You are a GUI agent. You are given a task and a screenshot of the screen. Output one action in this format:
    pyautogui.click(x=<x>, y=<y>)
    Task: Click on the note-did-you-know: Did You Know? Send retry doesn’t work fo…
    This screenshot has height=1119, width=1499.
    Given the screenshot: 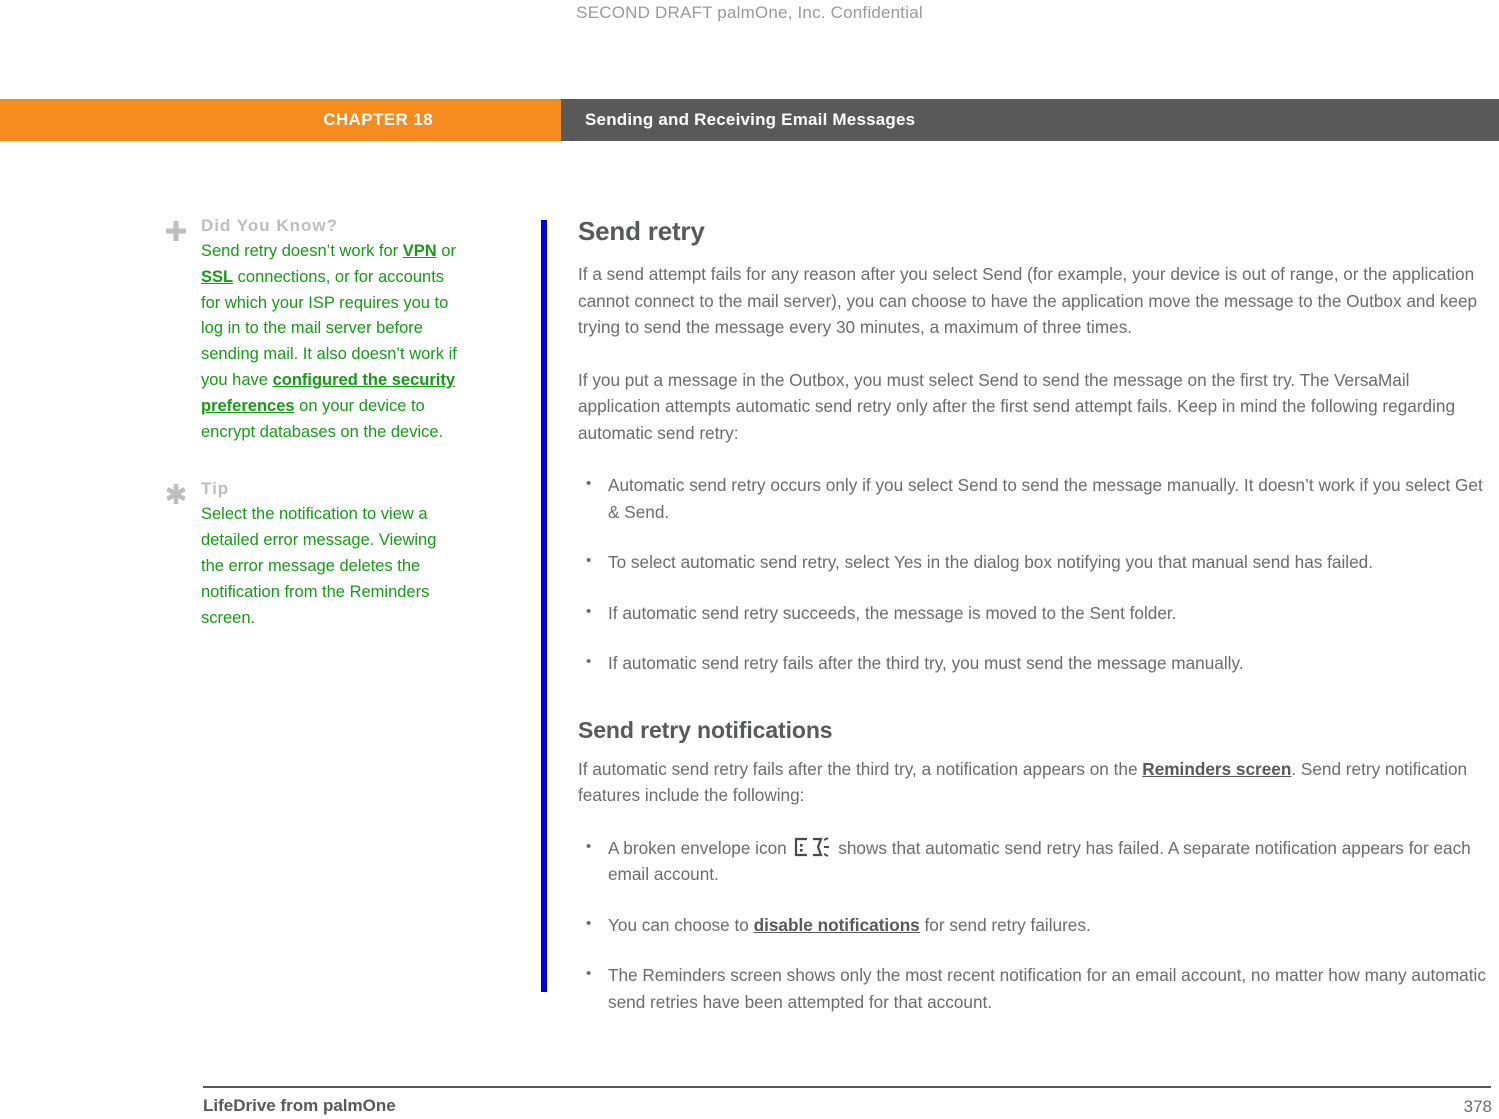 What is the action you would take?
    pyautogui.click(x=313, y=330)
    